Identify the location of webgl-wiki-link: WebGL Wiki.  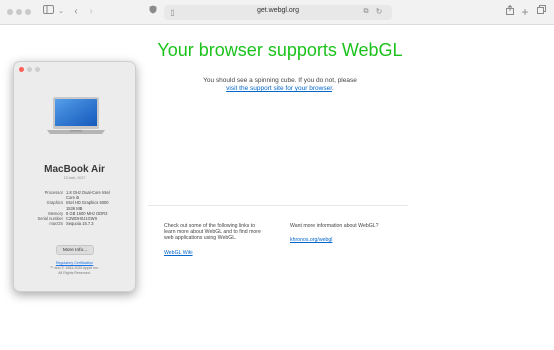
(224, 253).